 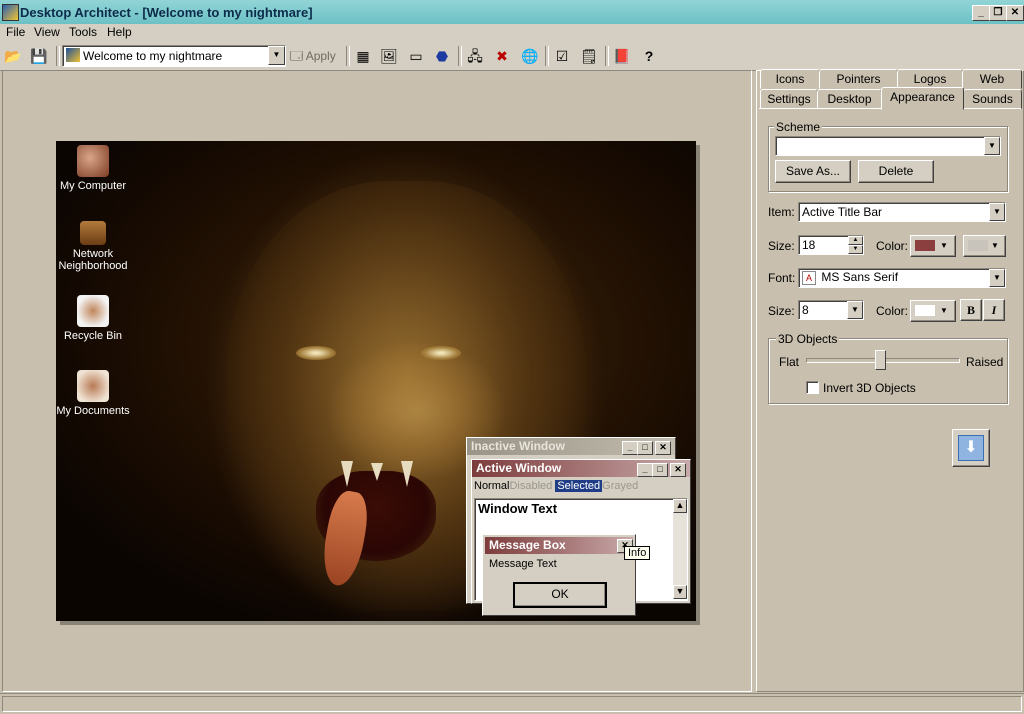 I want to click on font-color-label: Color:, so click(x=892, y=311).